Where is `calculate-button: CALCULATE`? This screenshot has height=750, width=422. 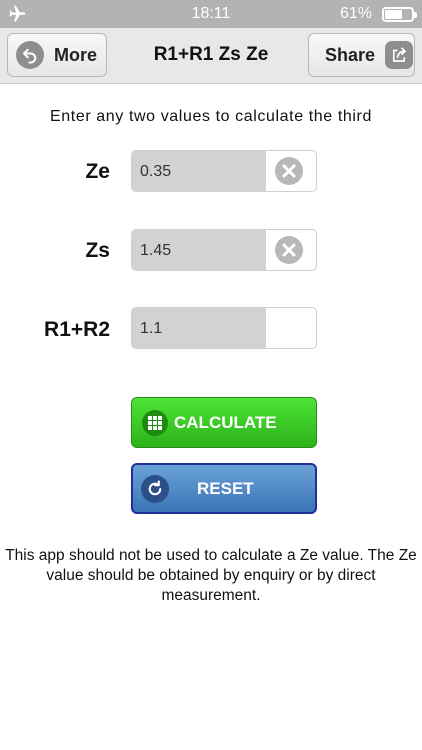 calculate-button: CALCULATE is located at coordinates (224, 422).